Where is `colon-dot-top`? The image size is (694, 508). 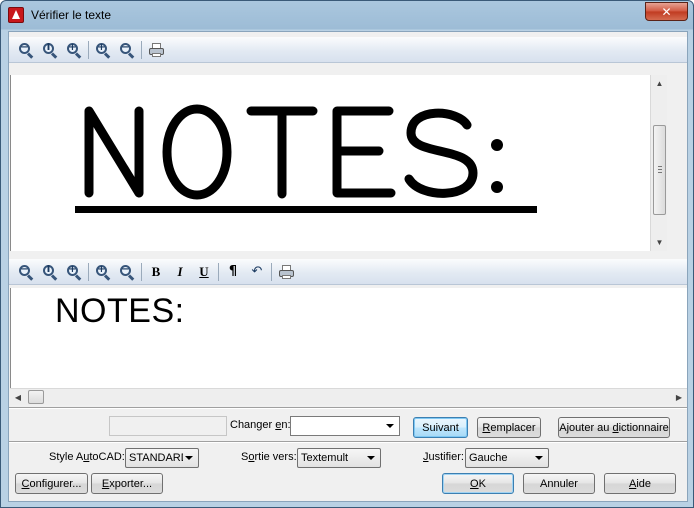
colon-dot-top is located at coordinates (497, 145).